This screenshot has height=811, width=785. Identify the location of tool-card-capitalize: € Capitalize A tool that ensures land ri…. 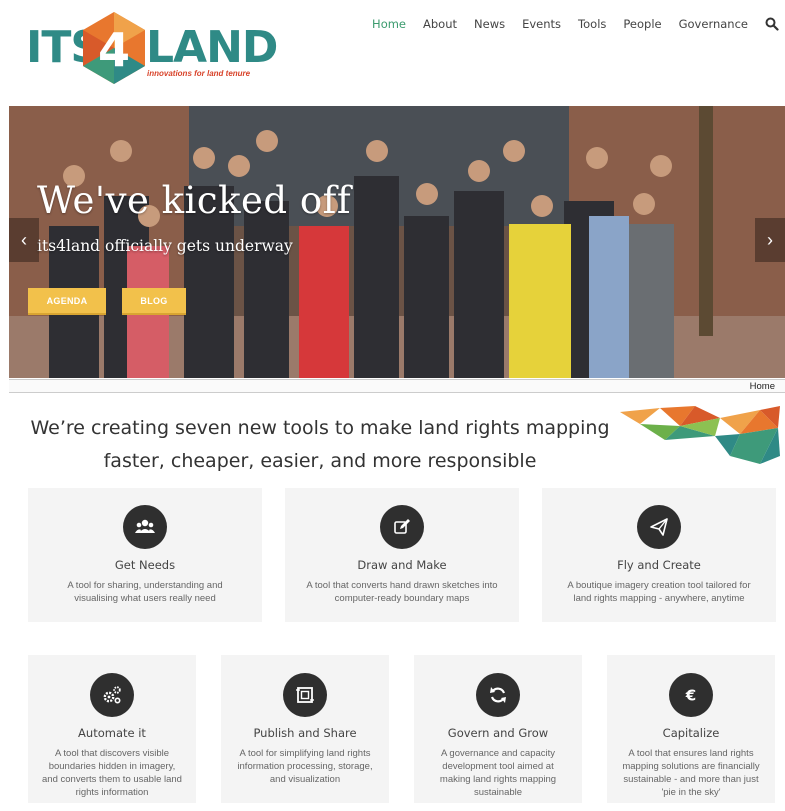
(691, 729).